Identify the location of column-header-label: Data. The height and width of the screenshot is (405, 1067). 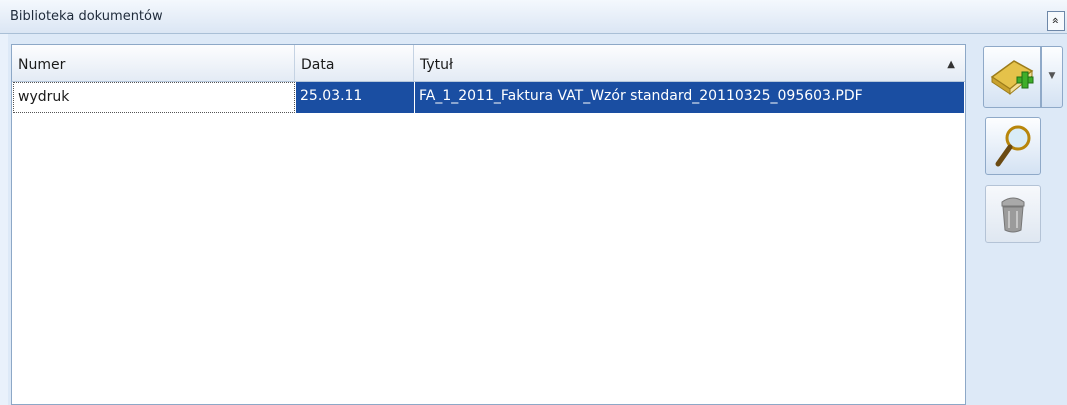
(318, 65).